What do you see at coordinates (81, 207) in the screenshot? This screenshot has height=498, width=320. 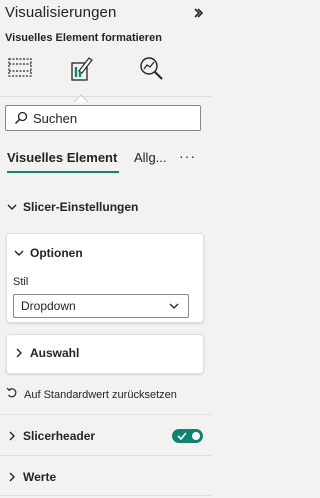 I see `section-label: Slicer-Einstellungen` at bounding box center [81, 207].